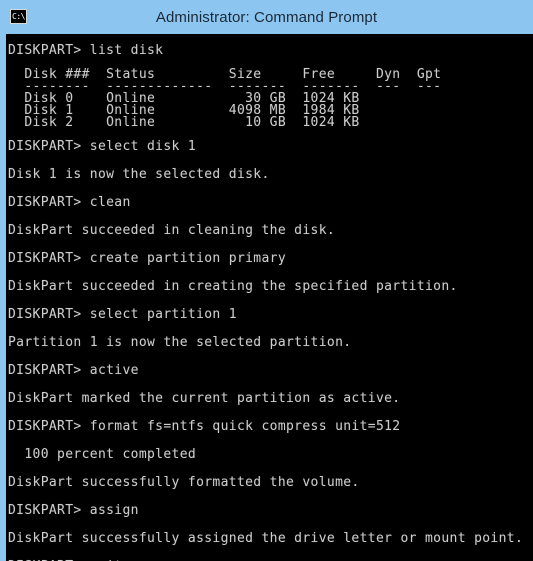 This screenshot has height=561, width=533. What do you see at coordinates (102, 146) in the screenshot?
I see `console-line-prompt: DISKPART> select disk 1` at bounding box center [102, 146].